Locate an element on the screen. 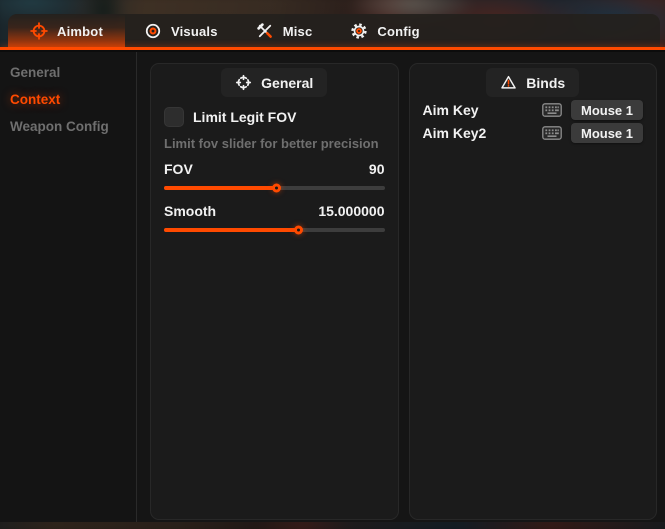  smooth-slider-label: Smooth is located at coordinates (190, 211).